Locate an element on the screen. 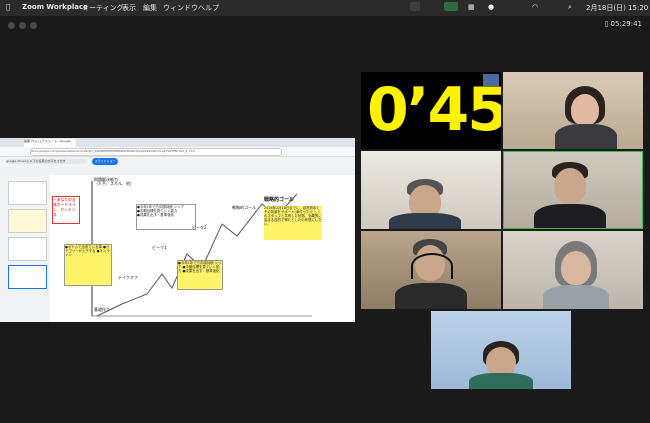  search-icon: ⌕ is located at coordinates (570, 7).